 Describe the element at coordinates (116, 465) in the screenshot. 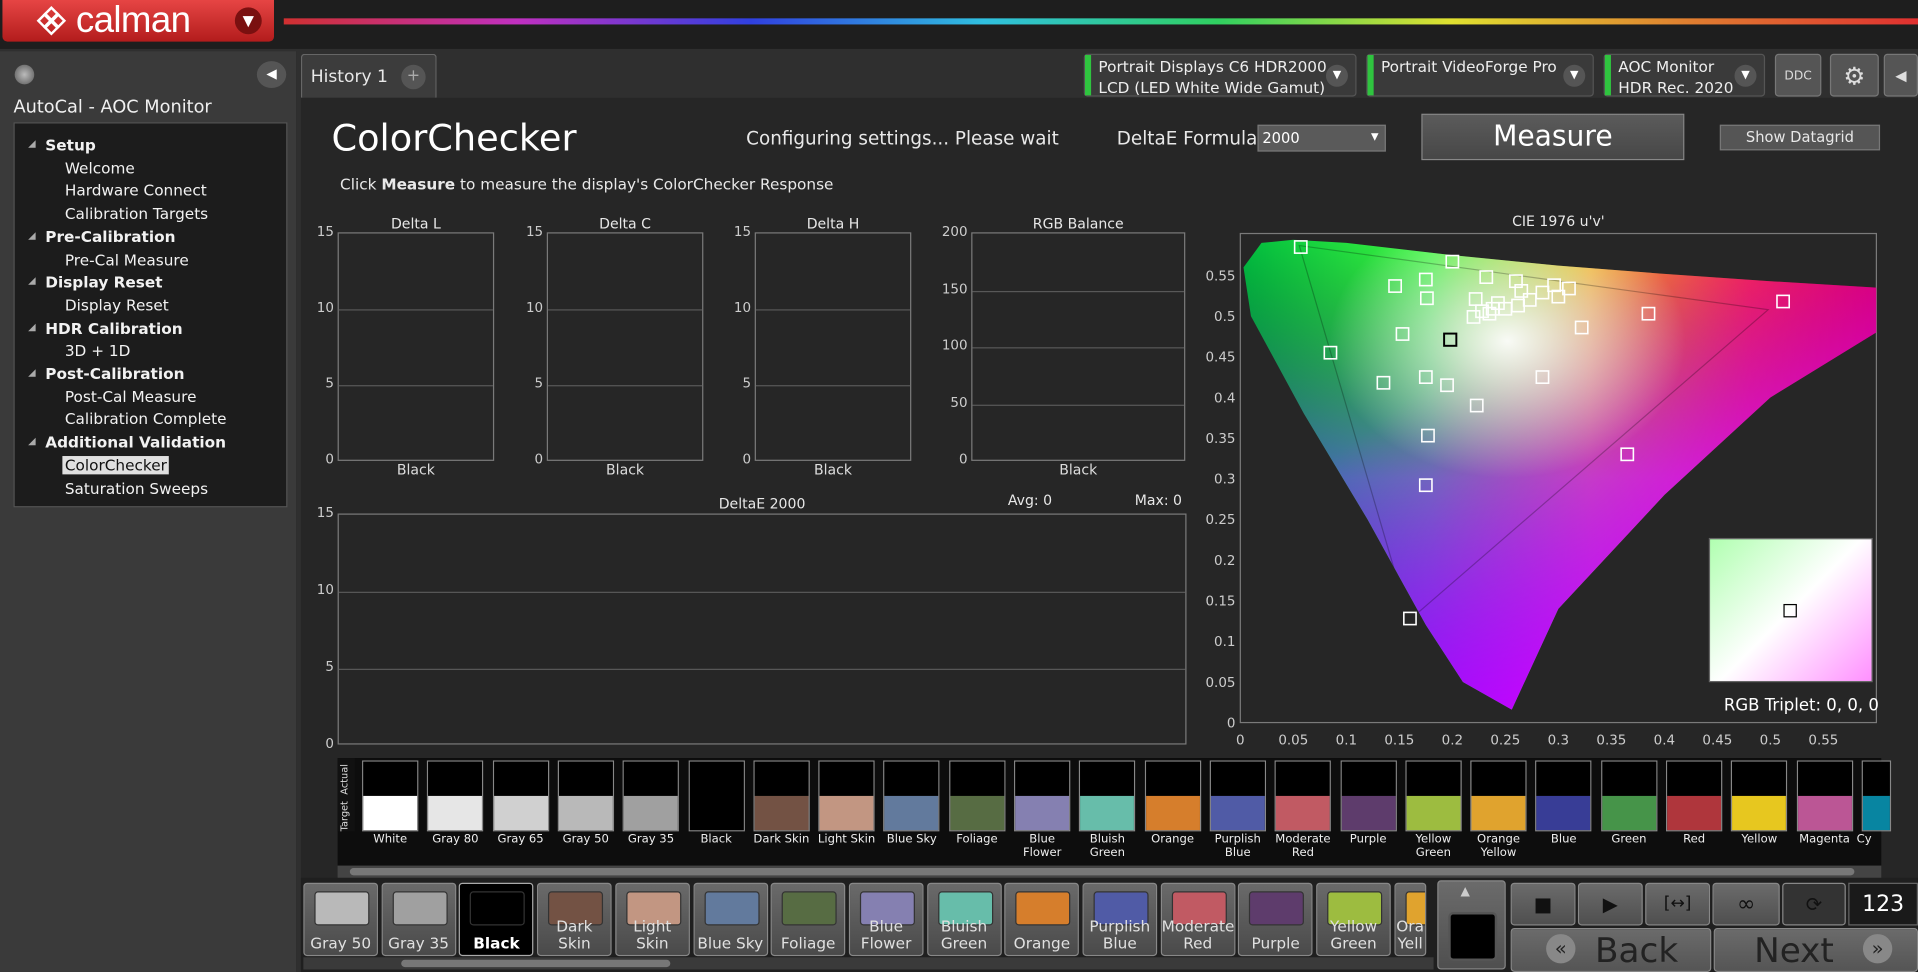

I see `tree-item: ColorChecker` at that location.